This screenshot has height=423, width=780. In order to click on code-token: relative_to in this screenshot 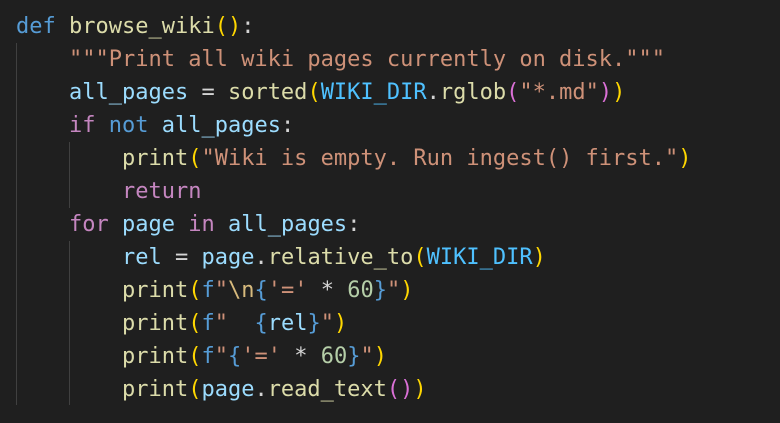, I will do `click(340, 257)`.